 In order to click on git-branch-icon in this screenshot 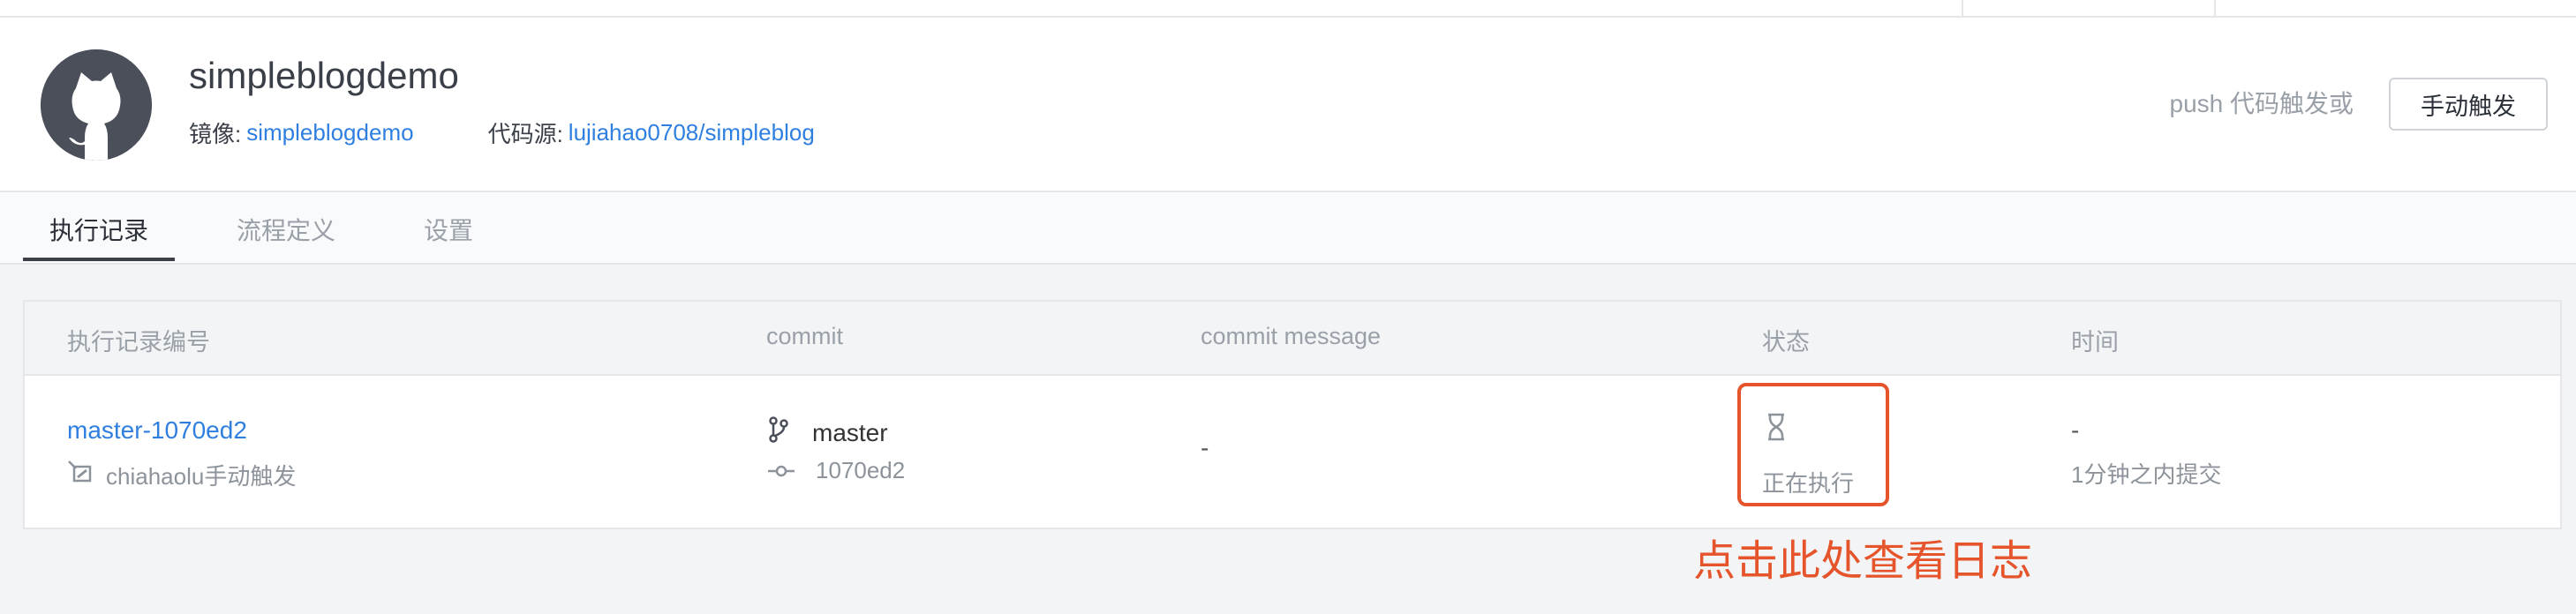, I will do `click(779, 432)`.